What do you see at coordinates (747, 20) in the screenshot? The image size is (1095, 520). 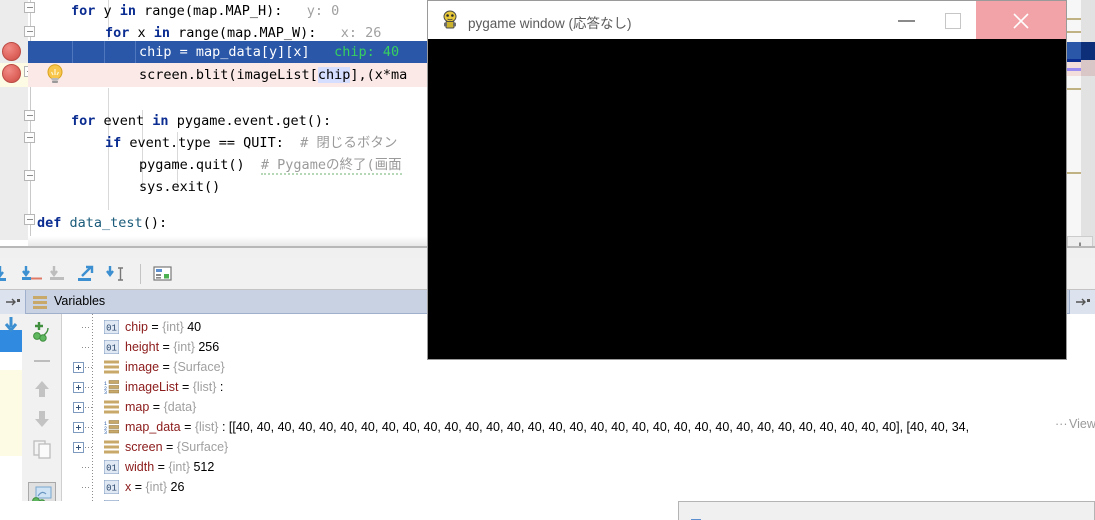 I see `pygame-titlebar: pygame window (応答なし)` at bounding box center [747, 20].